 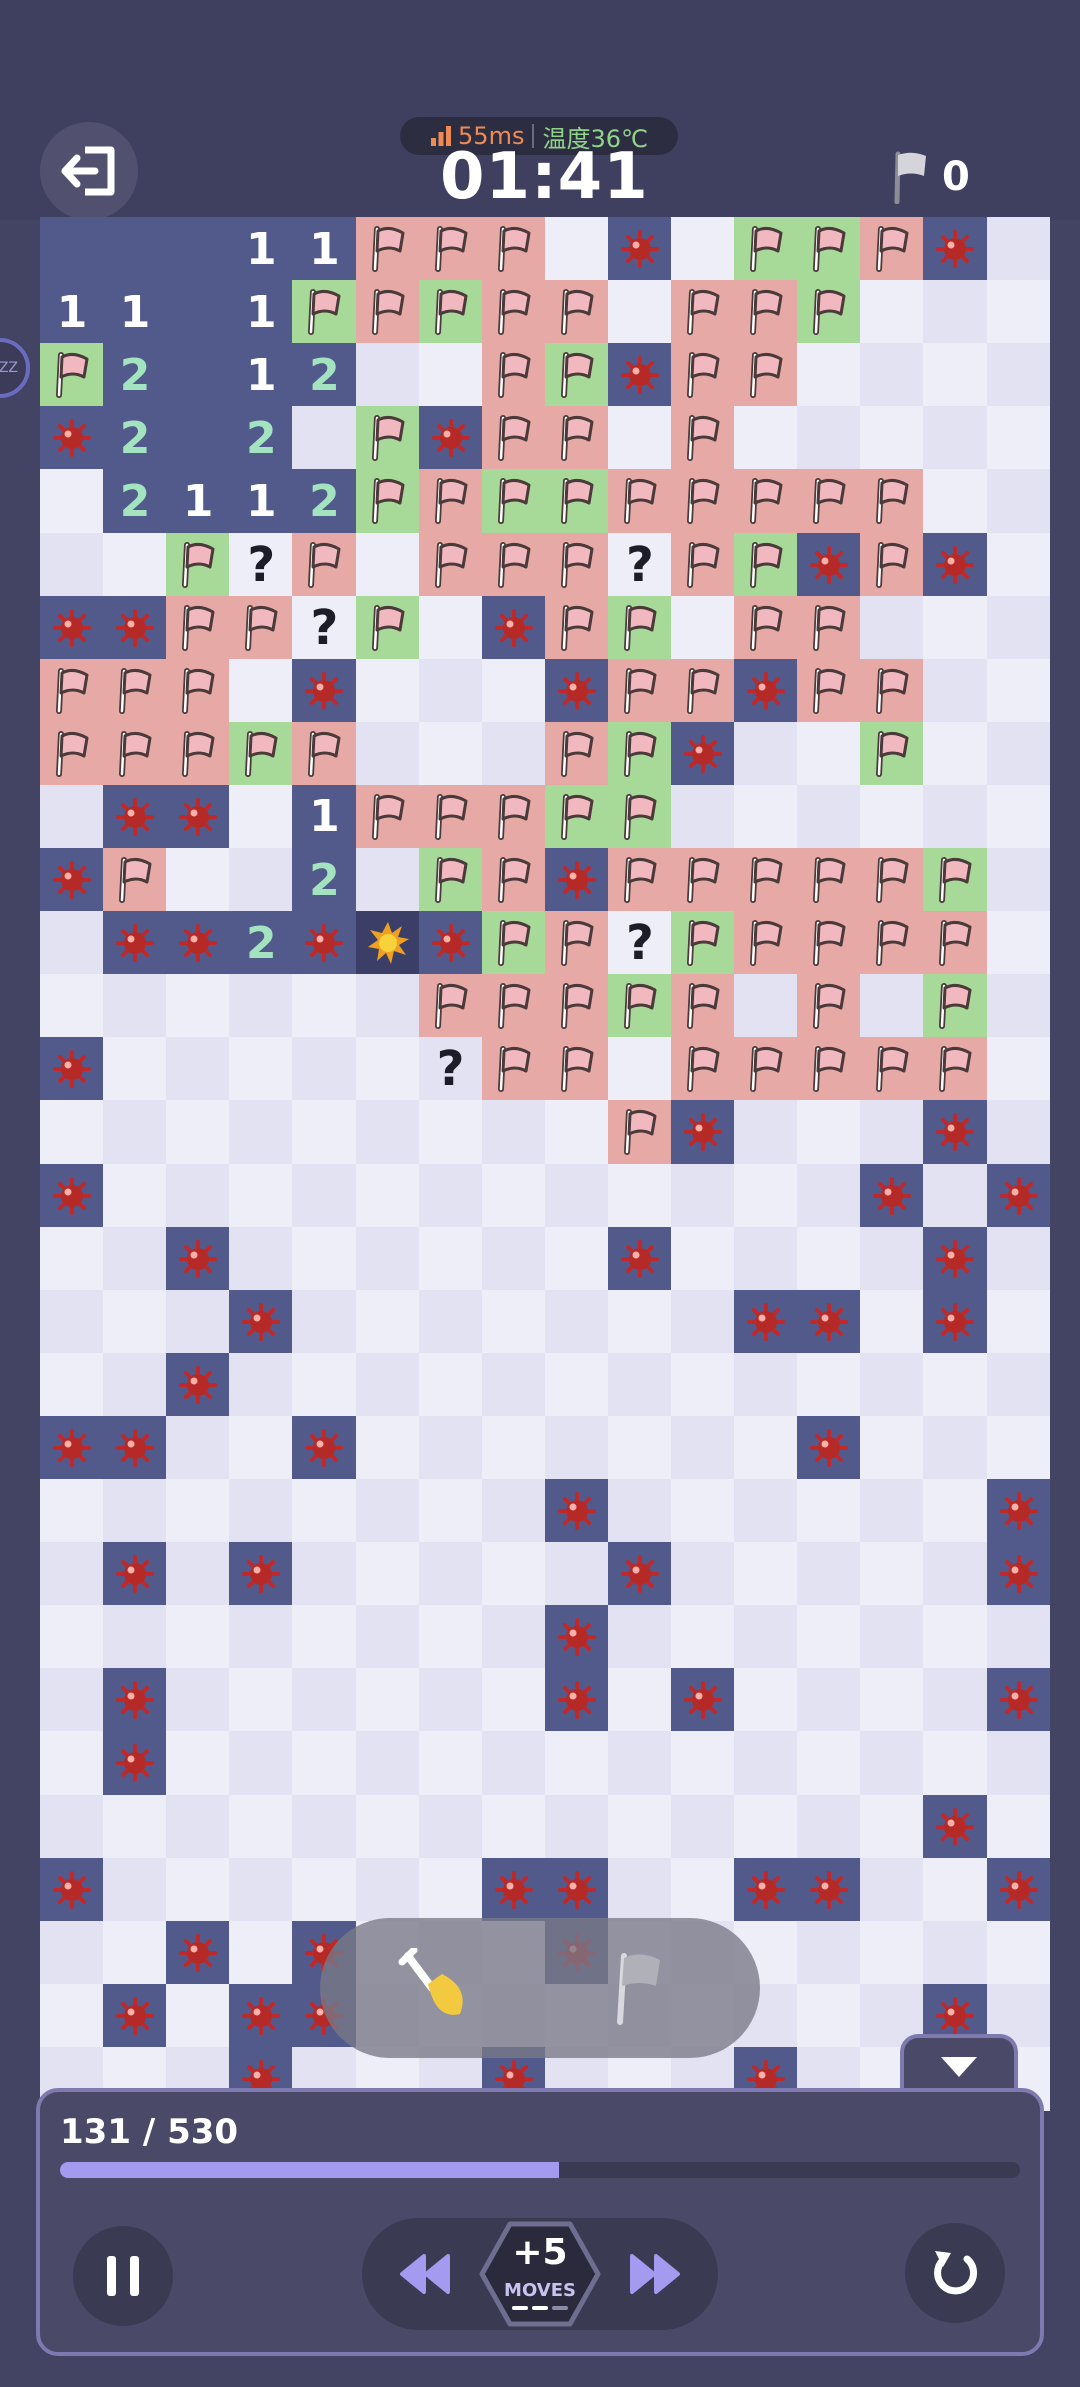 I want to click on fast-forward-button, so click(x=655, y=2276).